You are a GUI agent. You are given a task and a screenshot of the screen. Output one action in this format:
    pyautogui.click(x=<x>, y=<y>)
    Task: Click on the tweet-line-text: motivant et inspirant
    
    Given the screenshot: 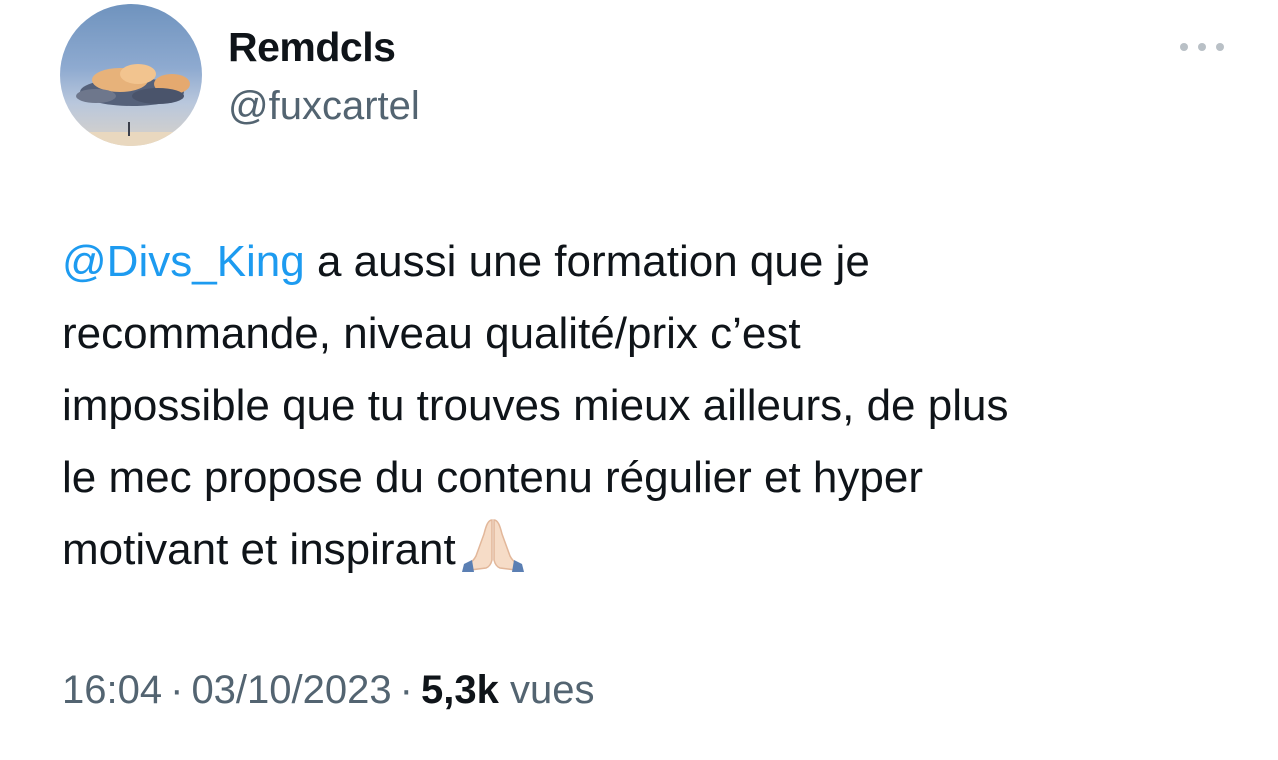 What is the action you would take?
    pyautogui.click(x=259, y=549)
    